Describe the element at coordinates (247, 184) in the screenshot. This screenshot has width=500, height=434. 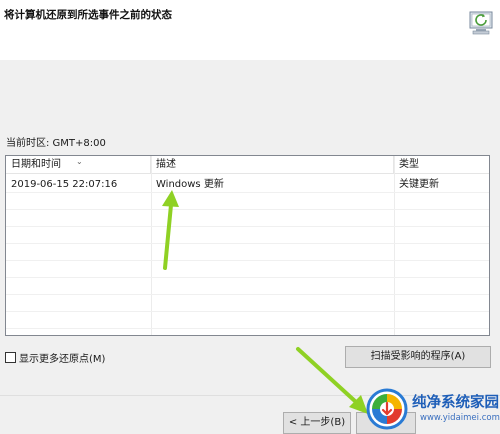
I see `table-row: 2019-06-15 22:07:16 Windows 更新 关键更新` at that location.